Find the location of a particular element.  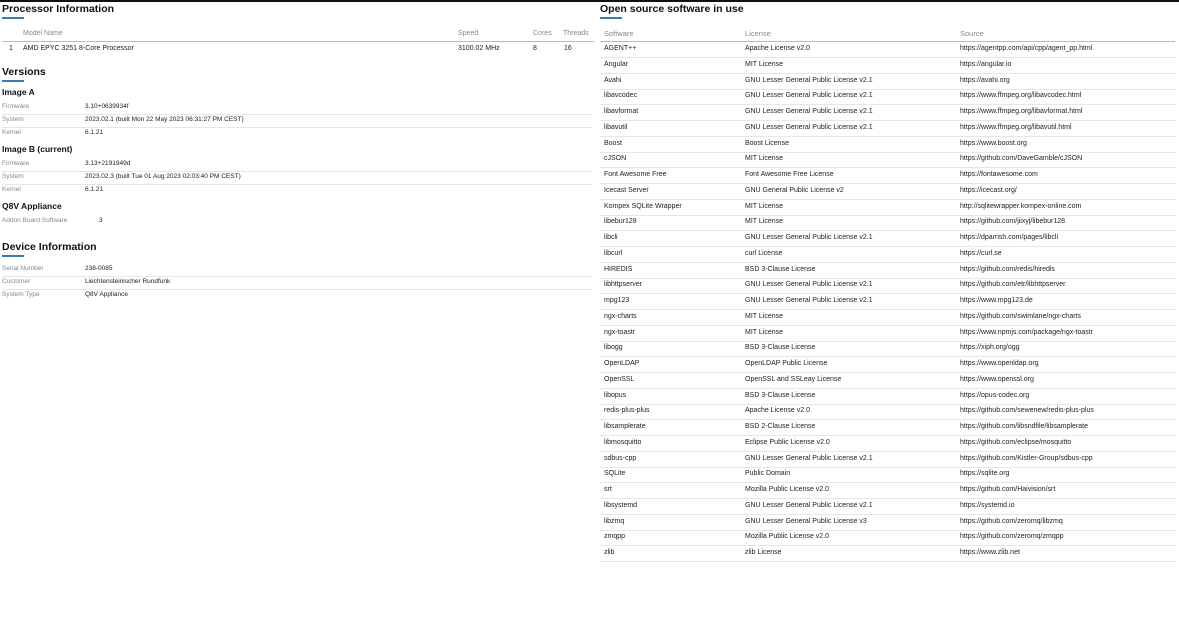

customer-label: Customer is located at coordinates (16, 281).